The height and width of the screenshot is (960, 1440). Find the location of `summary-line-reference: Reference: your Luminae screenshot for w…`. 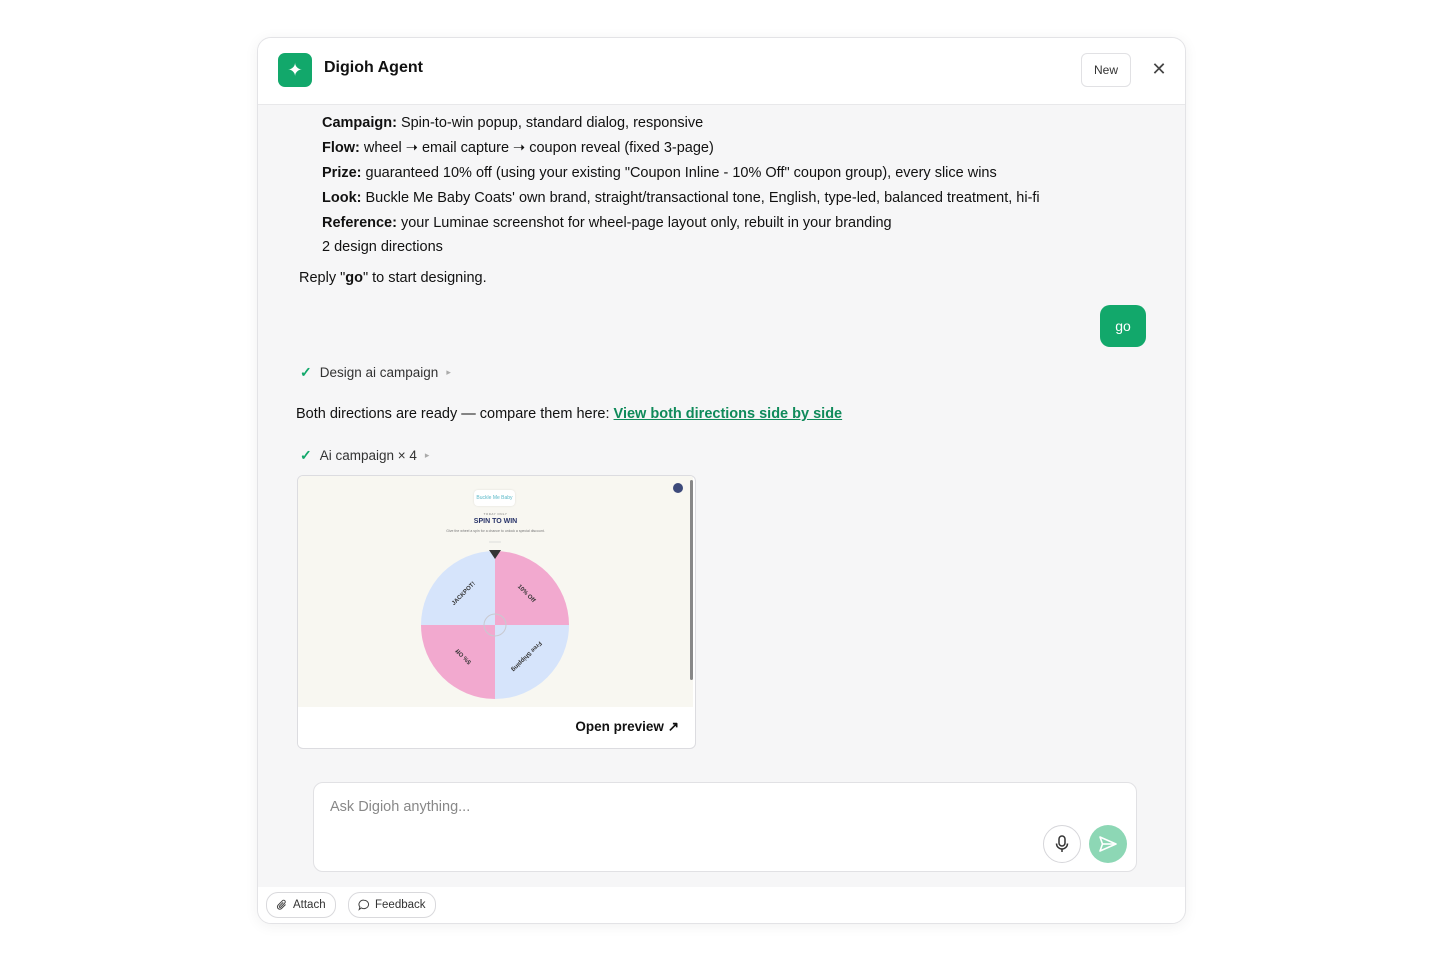

summary-line-reference: Reference: your Luminae screenshot for w… is located at coordinates (607, 223).